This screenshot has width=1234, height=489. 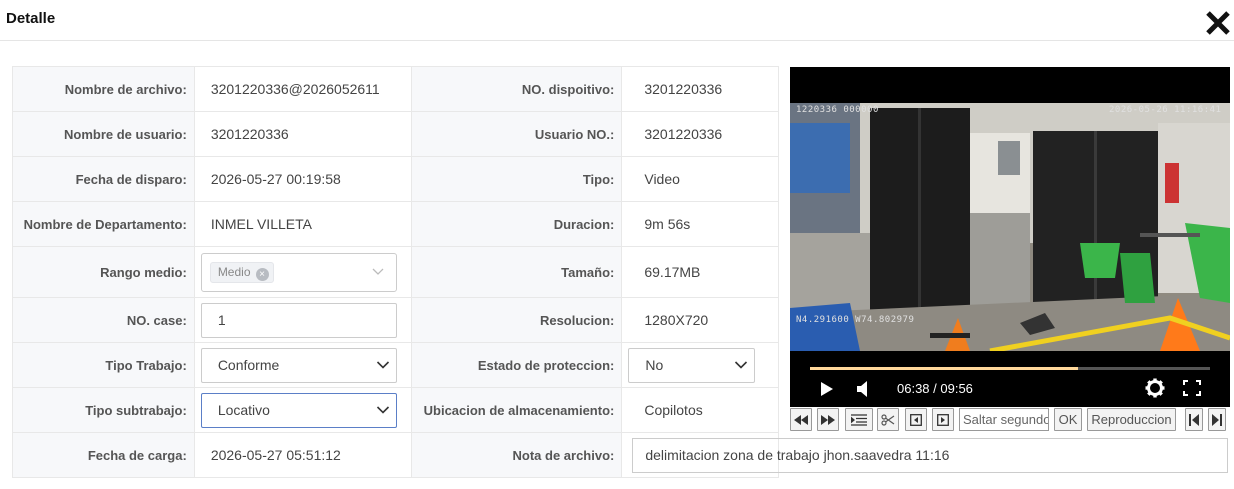 I want to click on table-row: Rango medio: Medio × Tamaño: 69.17MB, so click(x=395, y=272).